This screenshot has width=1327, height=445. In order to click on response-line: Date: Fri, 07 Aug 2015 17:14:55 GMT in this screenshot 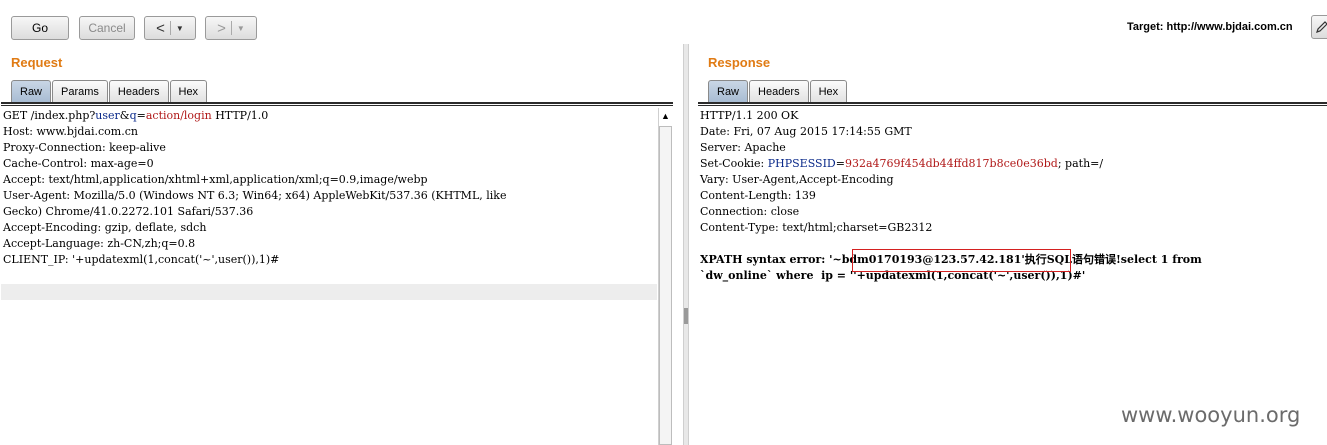, I will do `click(806, 131)`.